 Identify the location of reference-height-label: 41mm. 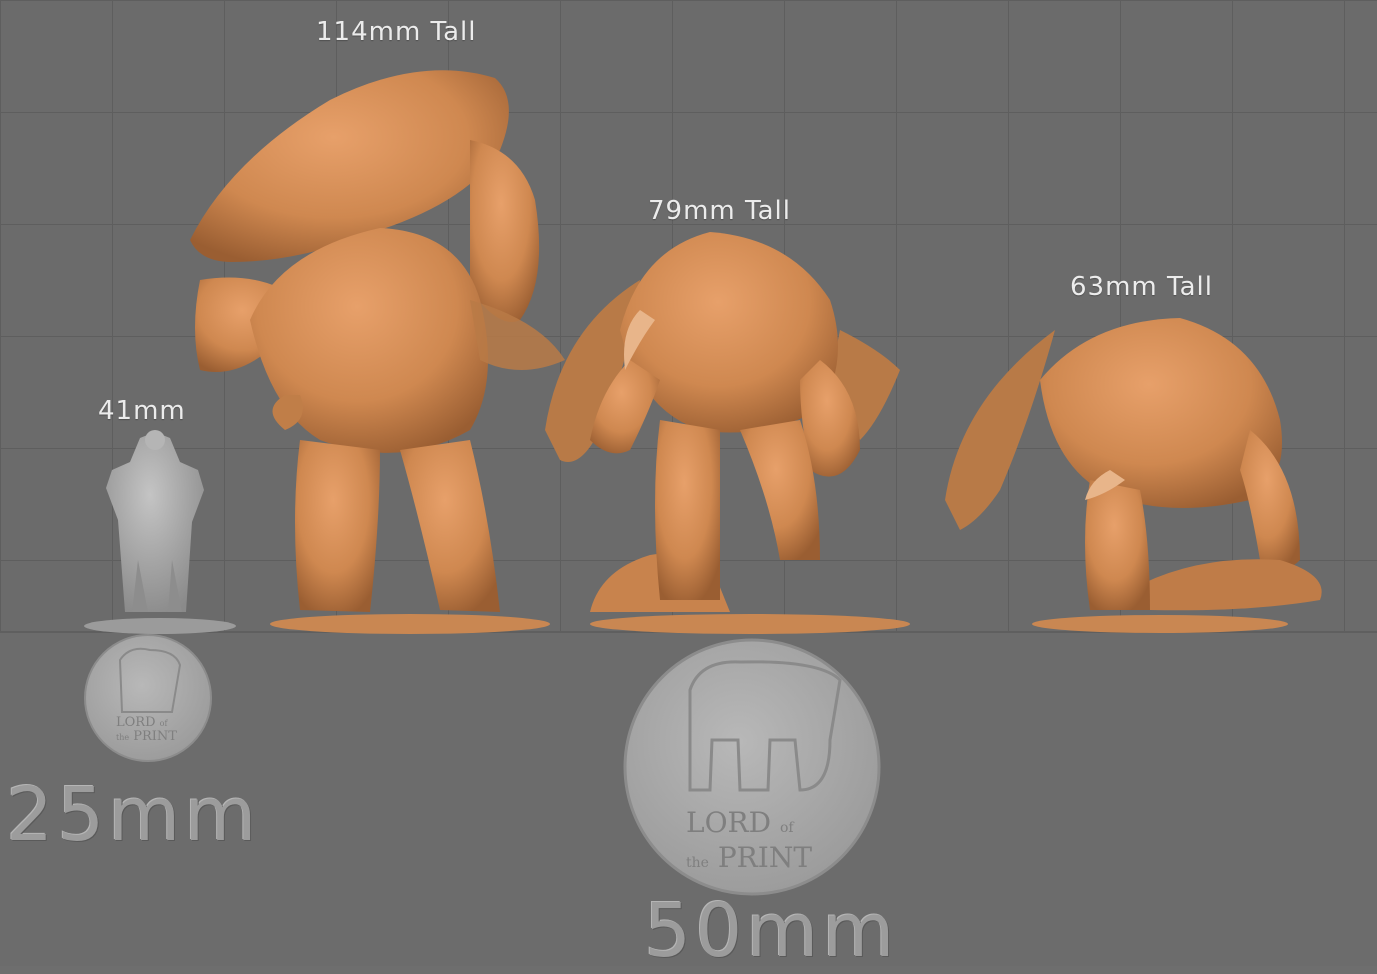
(142, 411).